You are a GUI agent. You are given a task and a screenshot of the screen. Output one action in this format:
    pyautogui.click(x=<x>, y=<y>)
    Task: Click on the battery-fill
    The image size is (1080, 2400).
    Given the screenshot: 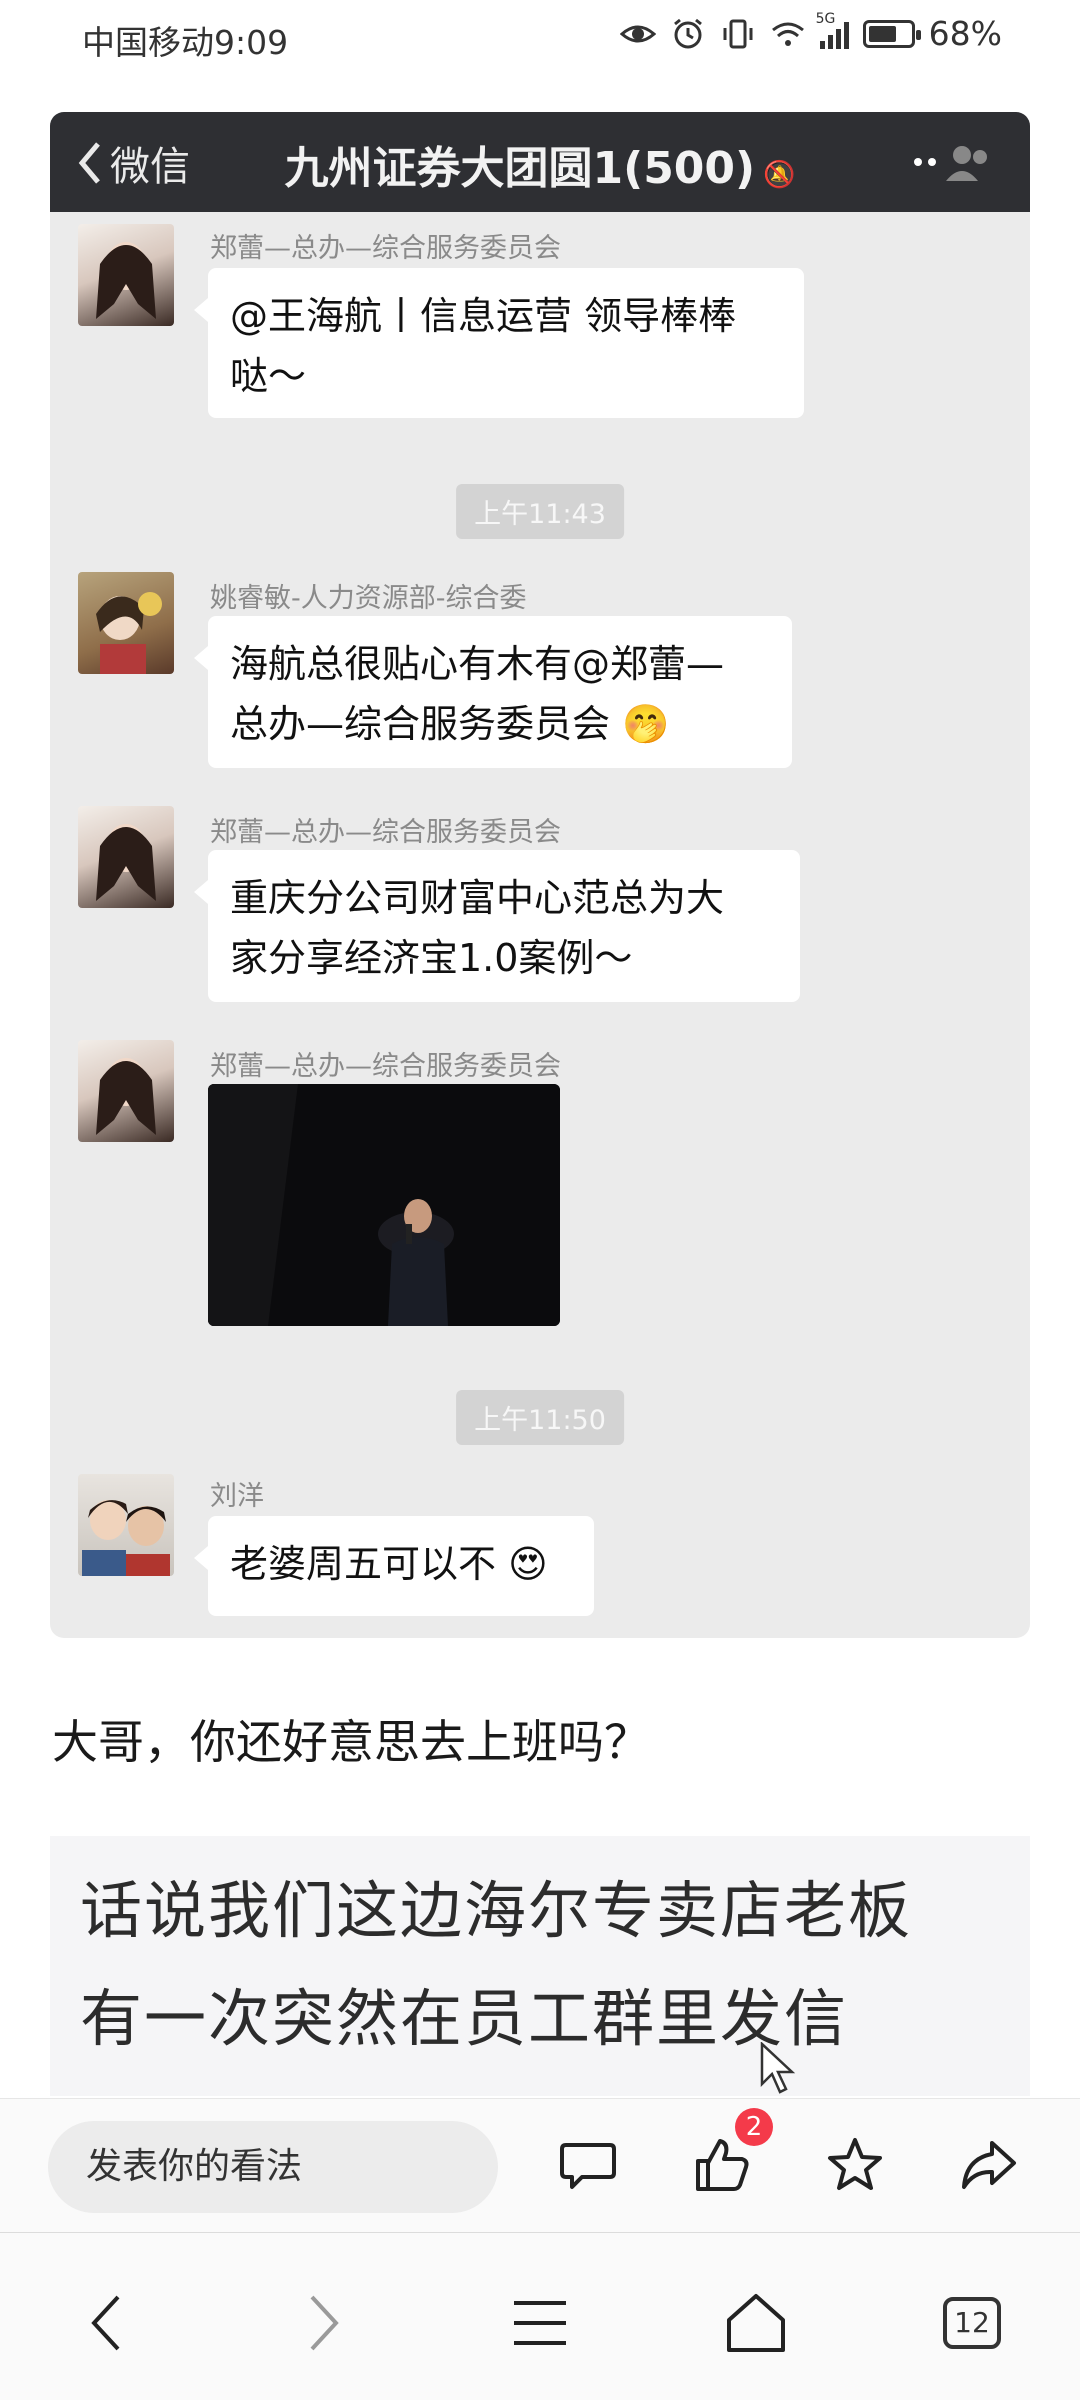 What is the action you would take?
    pyautogui.click(x=882, y=33)
    